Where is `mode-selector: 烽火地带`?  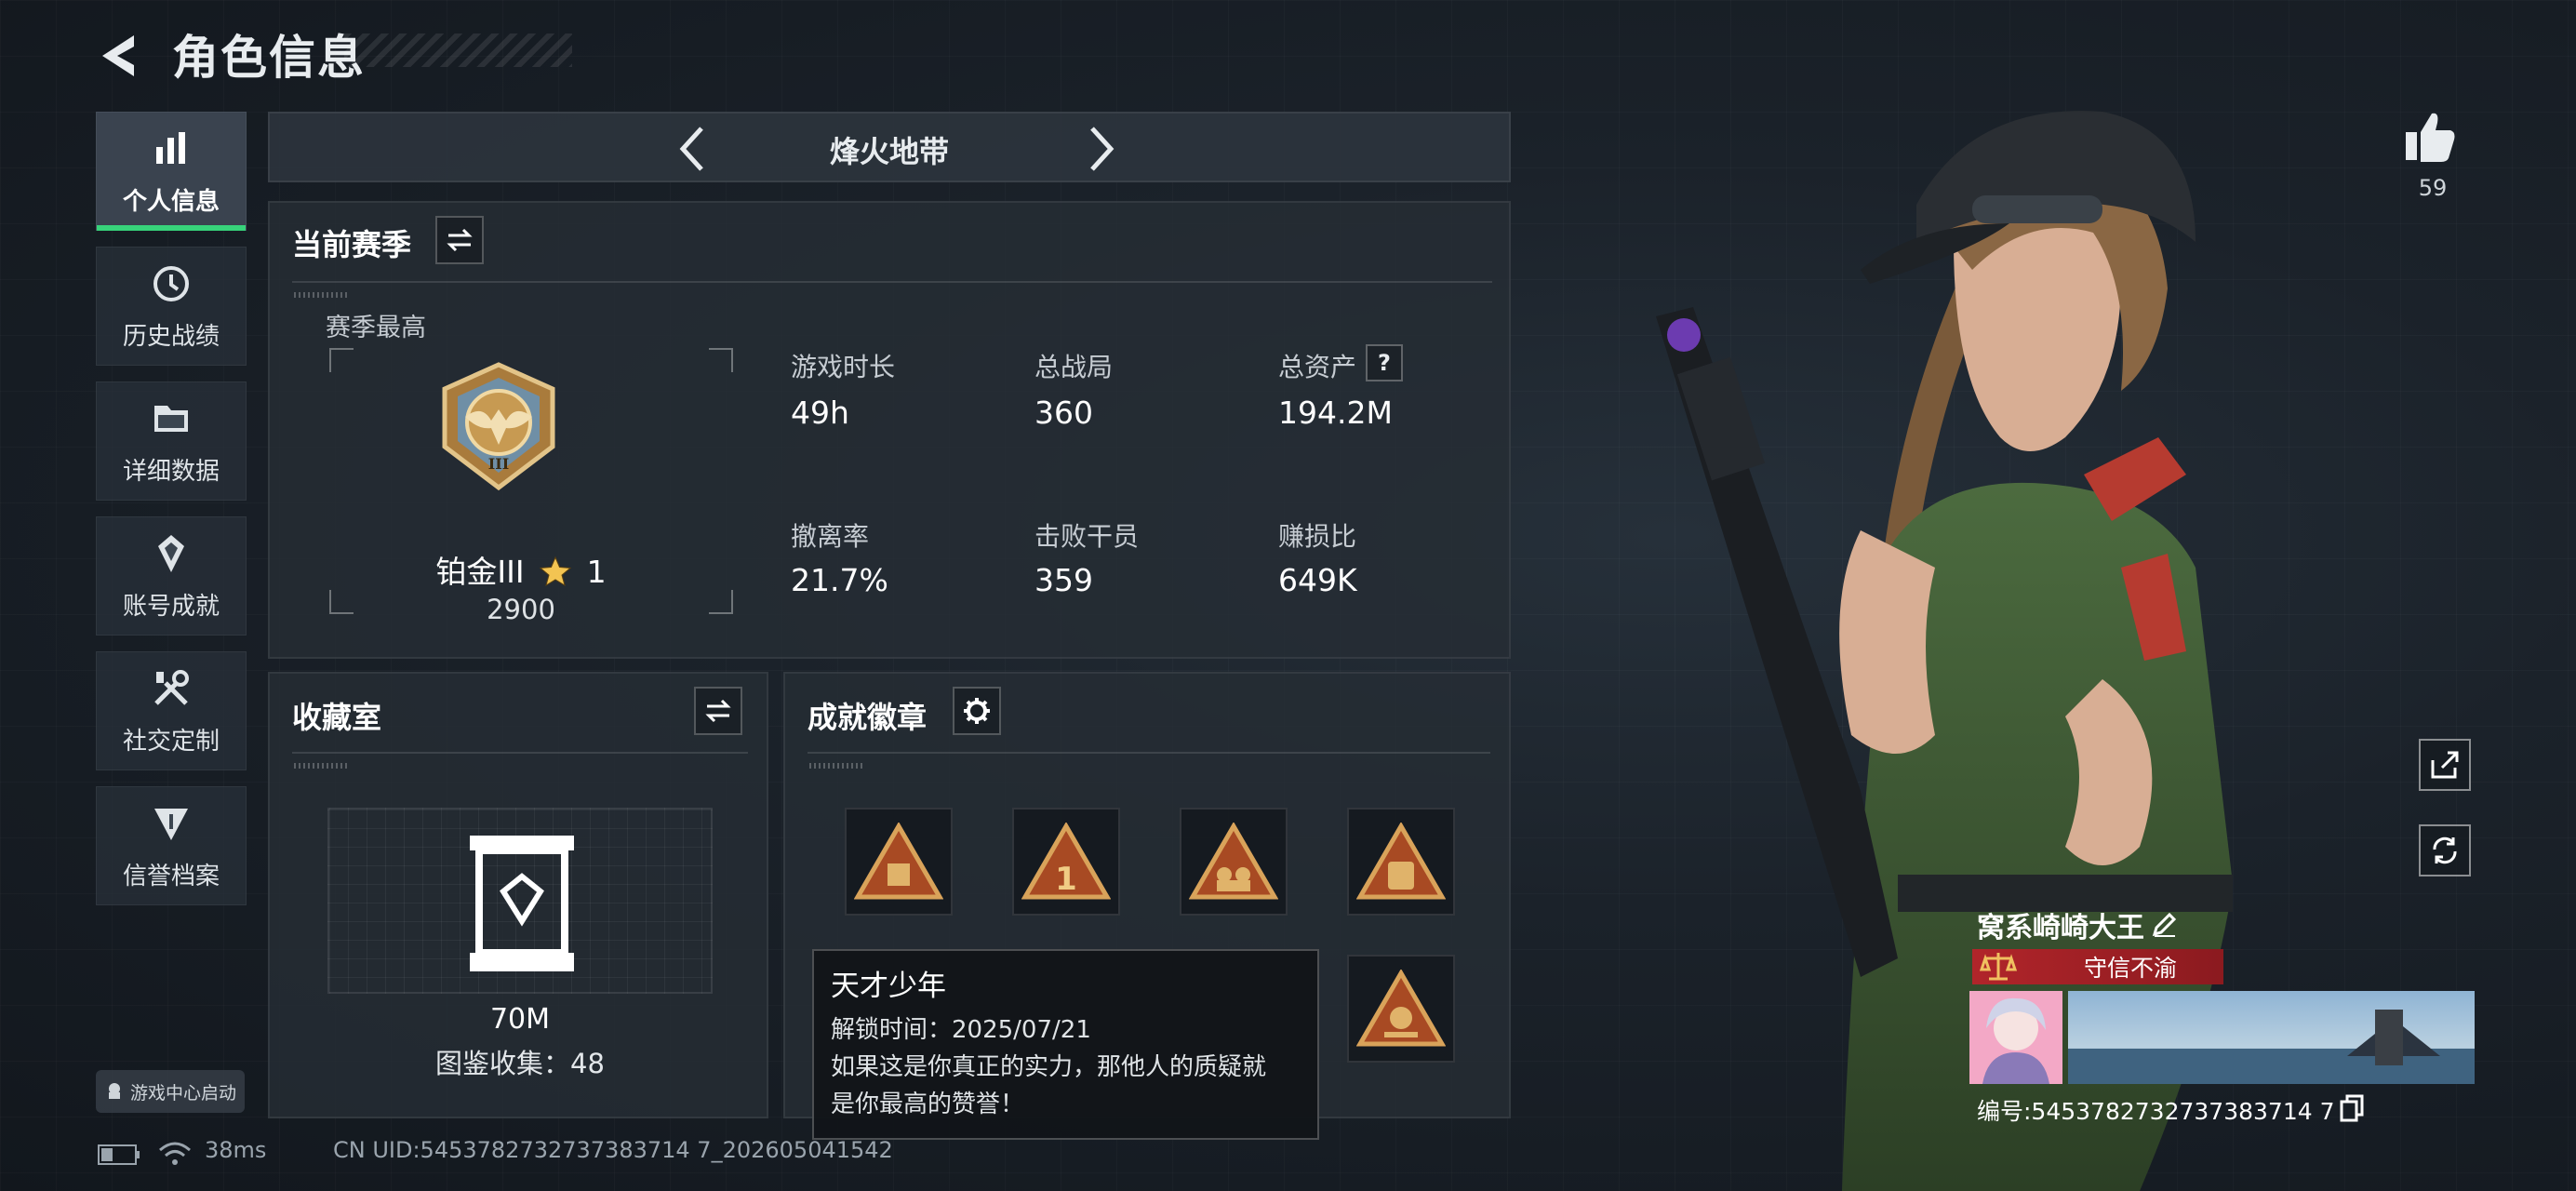
mode-selector: 烽火地带 is located at coordinates (889, 147).